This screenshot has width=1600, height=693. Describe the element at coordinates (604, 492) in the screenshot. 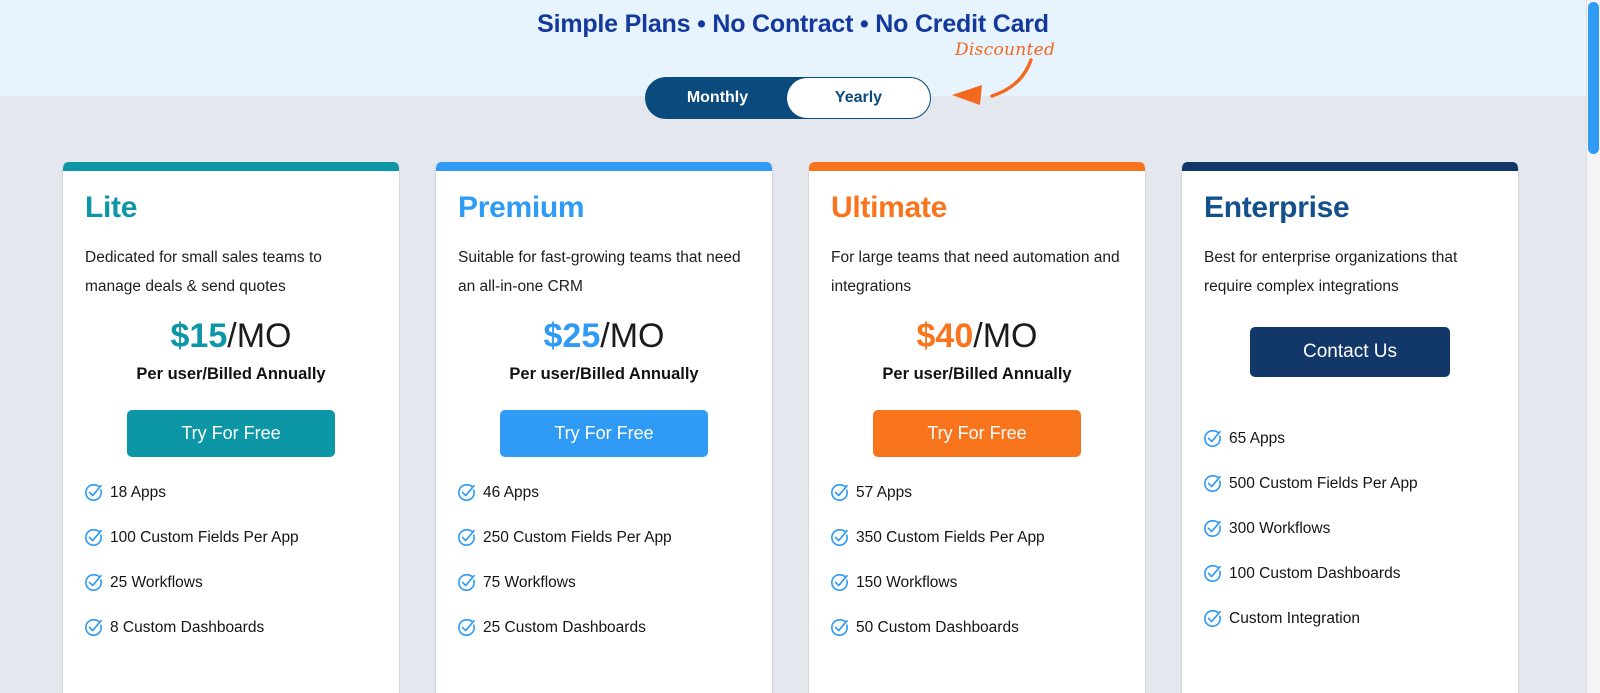

I see `feature-item: 46 Apps` at that location.